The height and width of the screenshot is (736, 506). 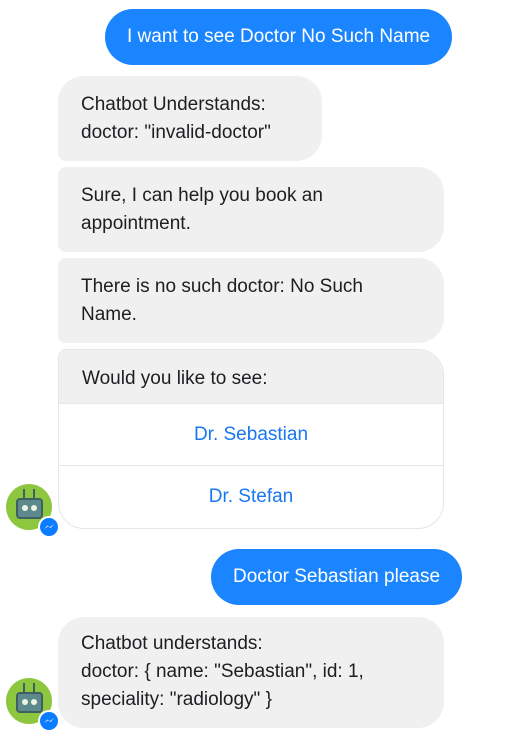 What do you see at coordinates (251, 496) in the screenshot?
I see `option-dr-stefan-button: Dr. Stefan` at bounding box center [251, 496].